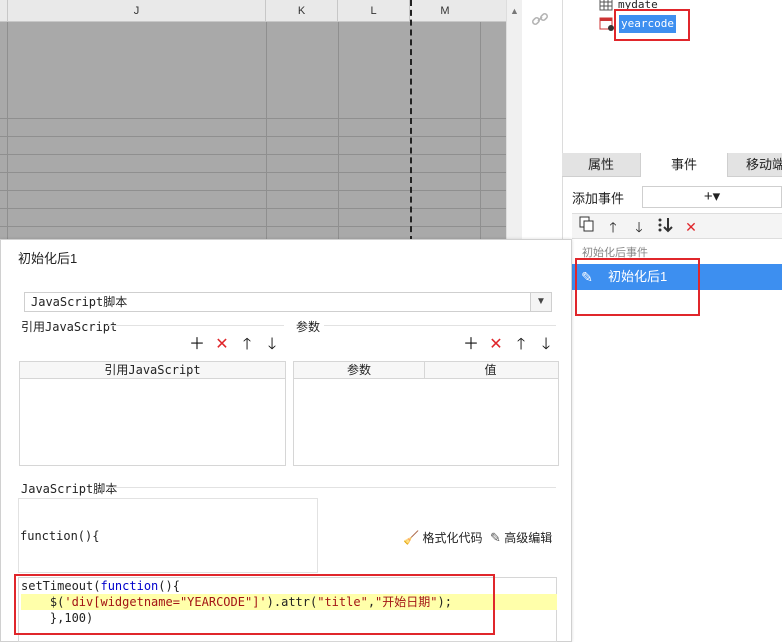 Image resolution: width=782 pixels, height=642 pixels. What do you see at coordinates (69, 327) in the screenshot?
I see `ref-js-label: 引用JavaScript` at bounding box center [69, 327].